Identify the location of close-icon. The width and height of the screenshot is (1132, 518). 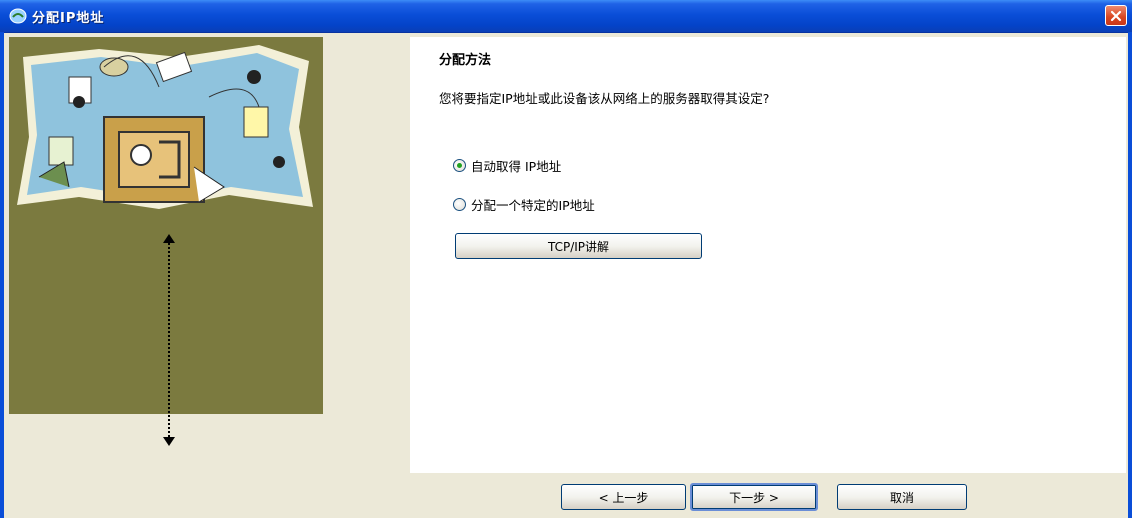
(1116, 15).